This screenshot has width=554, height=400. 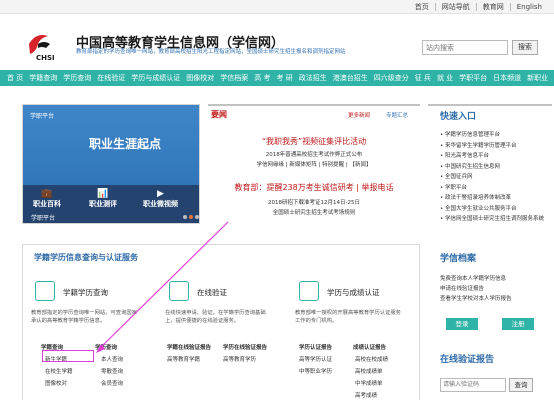 I want to click on news-headline: 教育部：提醒238万考生诚信研考 | 举报电话, so click(x=314, y=187).